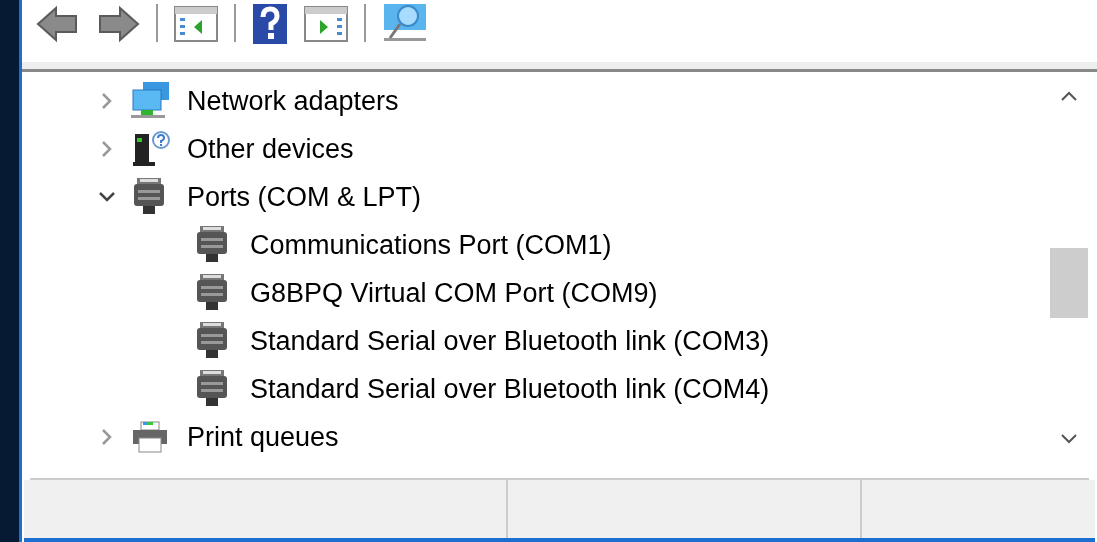  What do you see at coordinates (454, 293) in the screenshot?
I see `device-label: G8BPQ Virtual COM Port (COM9)` at bounding box center [454, 293].